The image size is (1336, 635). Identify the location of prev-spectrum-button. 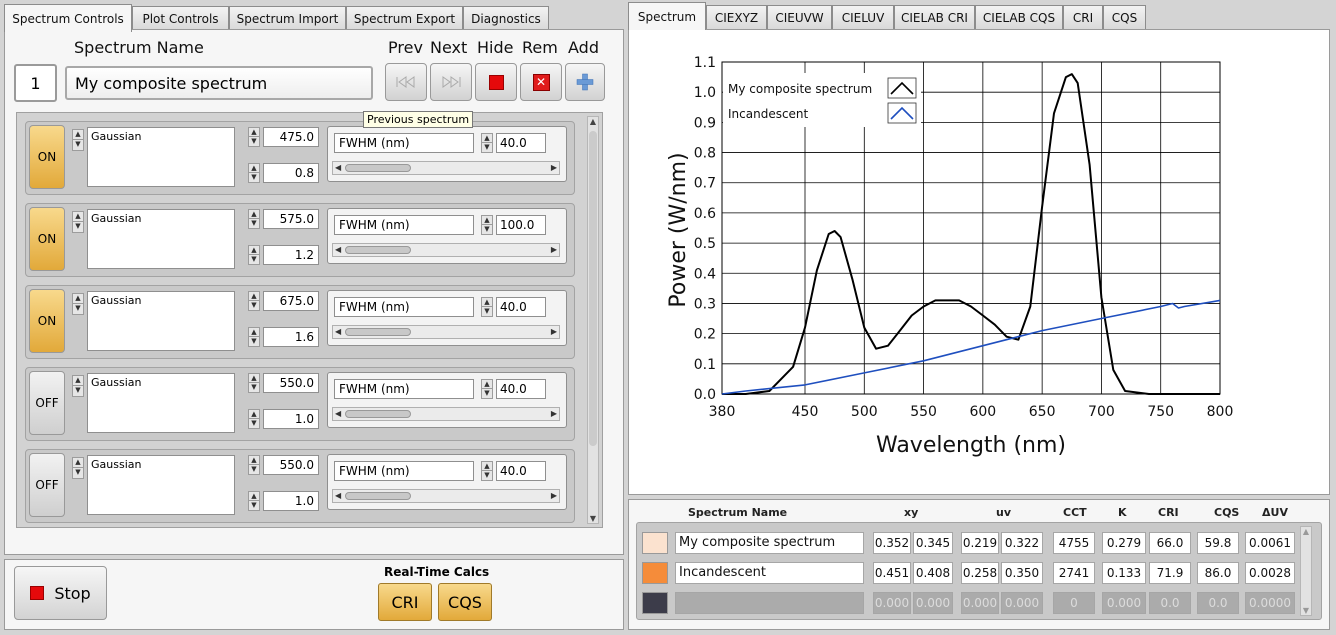
(406, 82).